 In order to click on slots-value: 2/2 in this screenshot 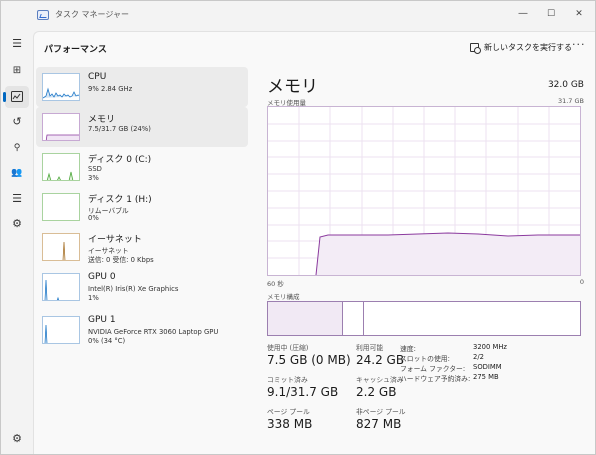, I will do `click(478, 357)`.